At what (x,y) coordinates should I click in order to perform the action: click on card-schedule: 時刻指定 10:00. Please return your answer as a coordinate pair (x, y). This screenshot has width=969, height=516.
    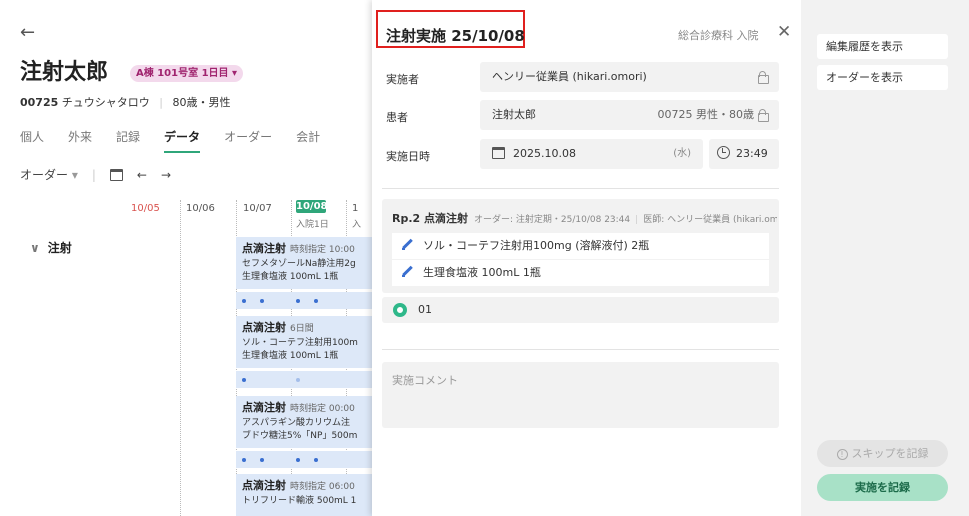
    Looking at the image, I should click on (322, 250).